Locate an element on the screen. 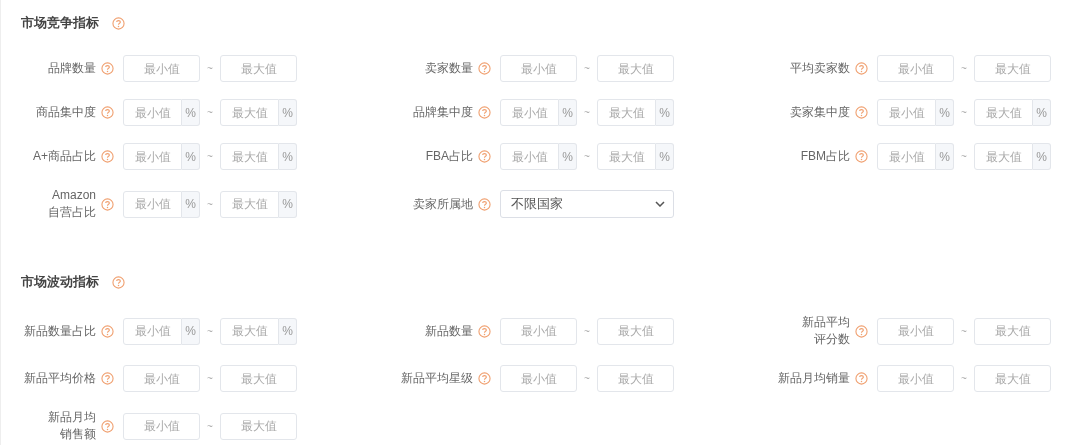  field-label: 卖家所属地 is located at coordinates (442, 204).